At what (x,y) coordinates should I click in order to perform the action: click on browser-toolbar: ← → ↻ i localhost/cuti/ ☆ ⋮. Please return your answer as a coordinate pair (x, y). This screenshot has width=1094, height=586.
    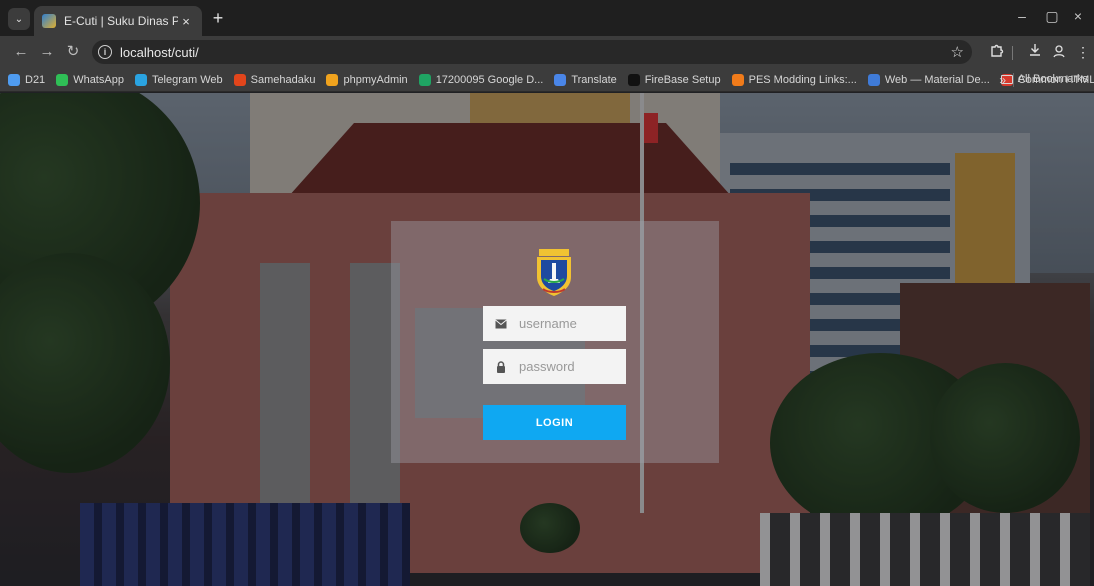
    Looking at the image, I should click on (547, 52).